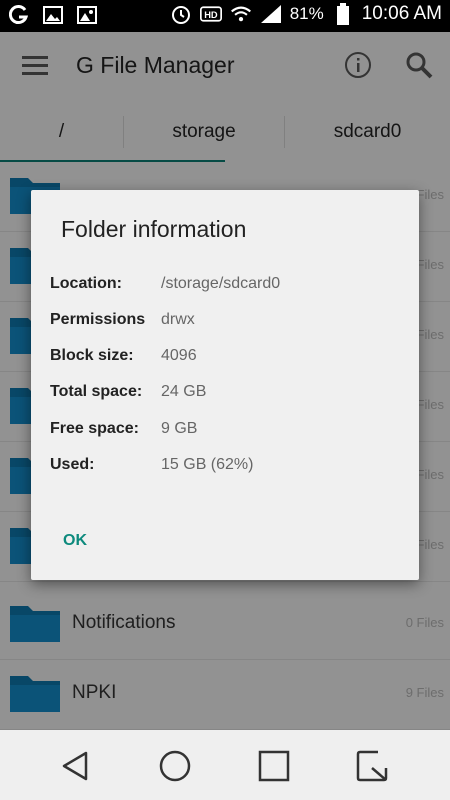 The image size is (450, 800). I want to click on image-icon, so click(53, 15).